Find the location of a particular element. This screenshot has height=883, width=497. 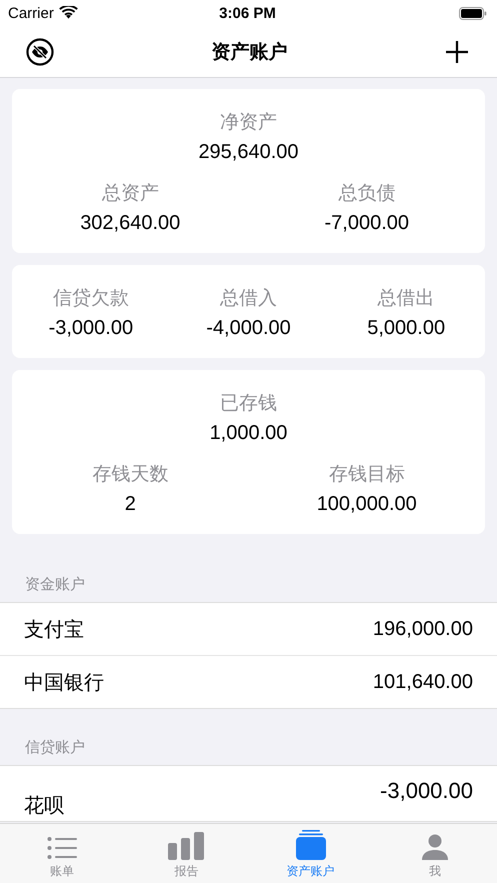

hidden-eye-icon is located at coordinates (40, 52).